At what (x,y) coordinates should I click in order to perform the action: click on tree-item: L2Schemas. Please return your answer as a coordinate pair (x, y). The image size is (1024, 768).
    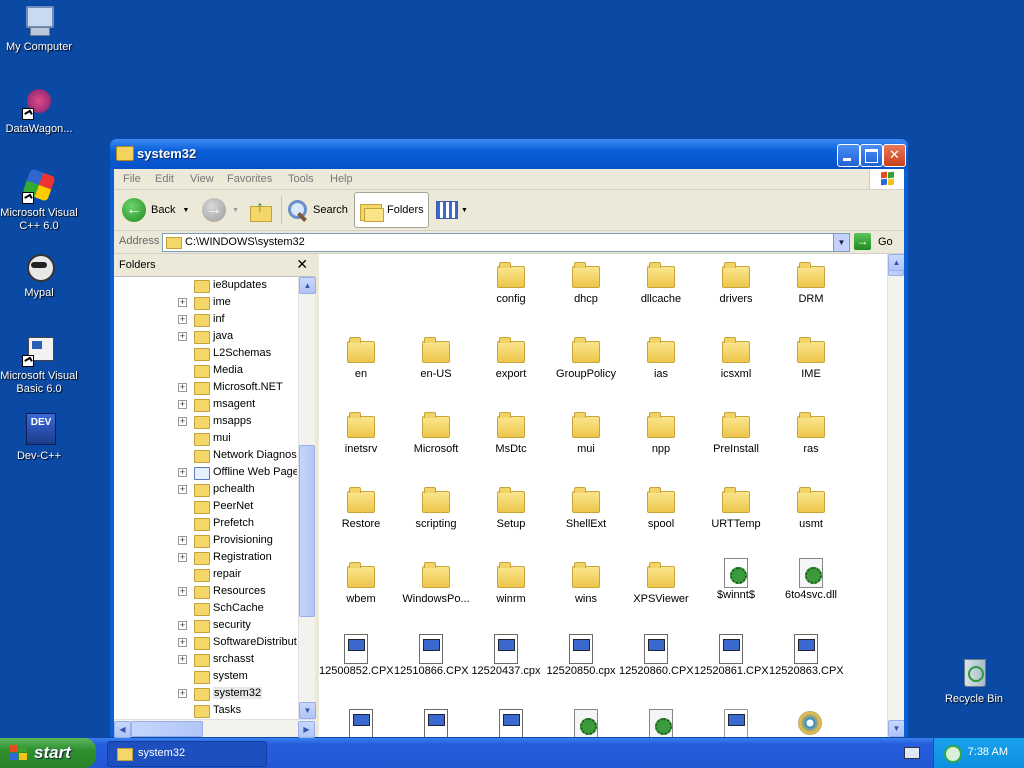
    Looking at the image, I should click on (205, 353).